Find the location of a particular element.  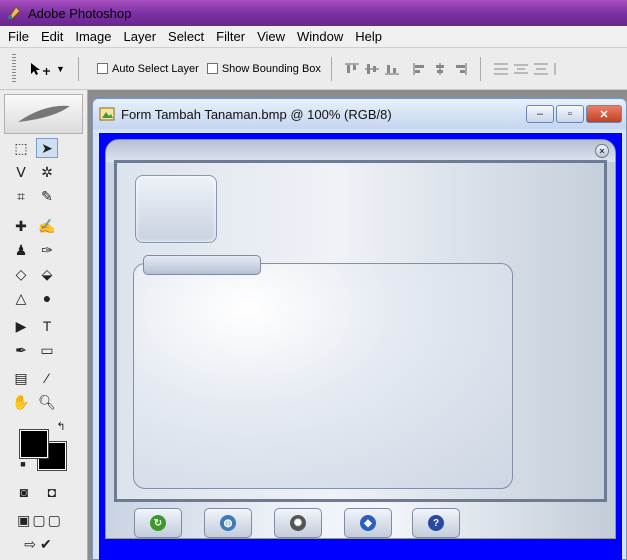

distribute-top-icon is located at coordinates (501, 69).